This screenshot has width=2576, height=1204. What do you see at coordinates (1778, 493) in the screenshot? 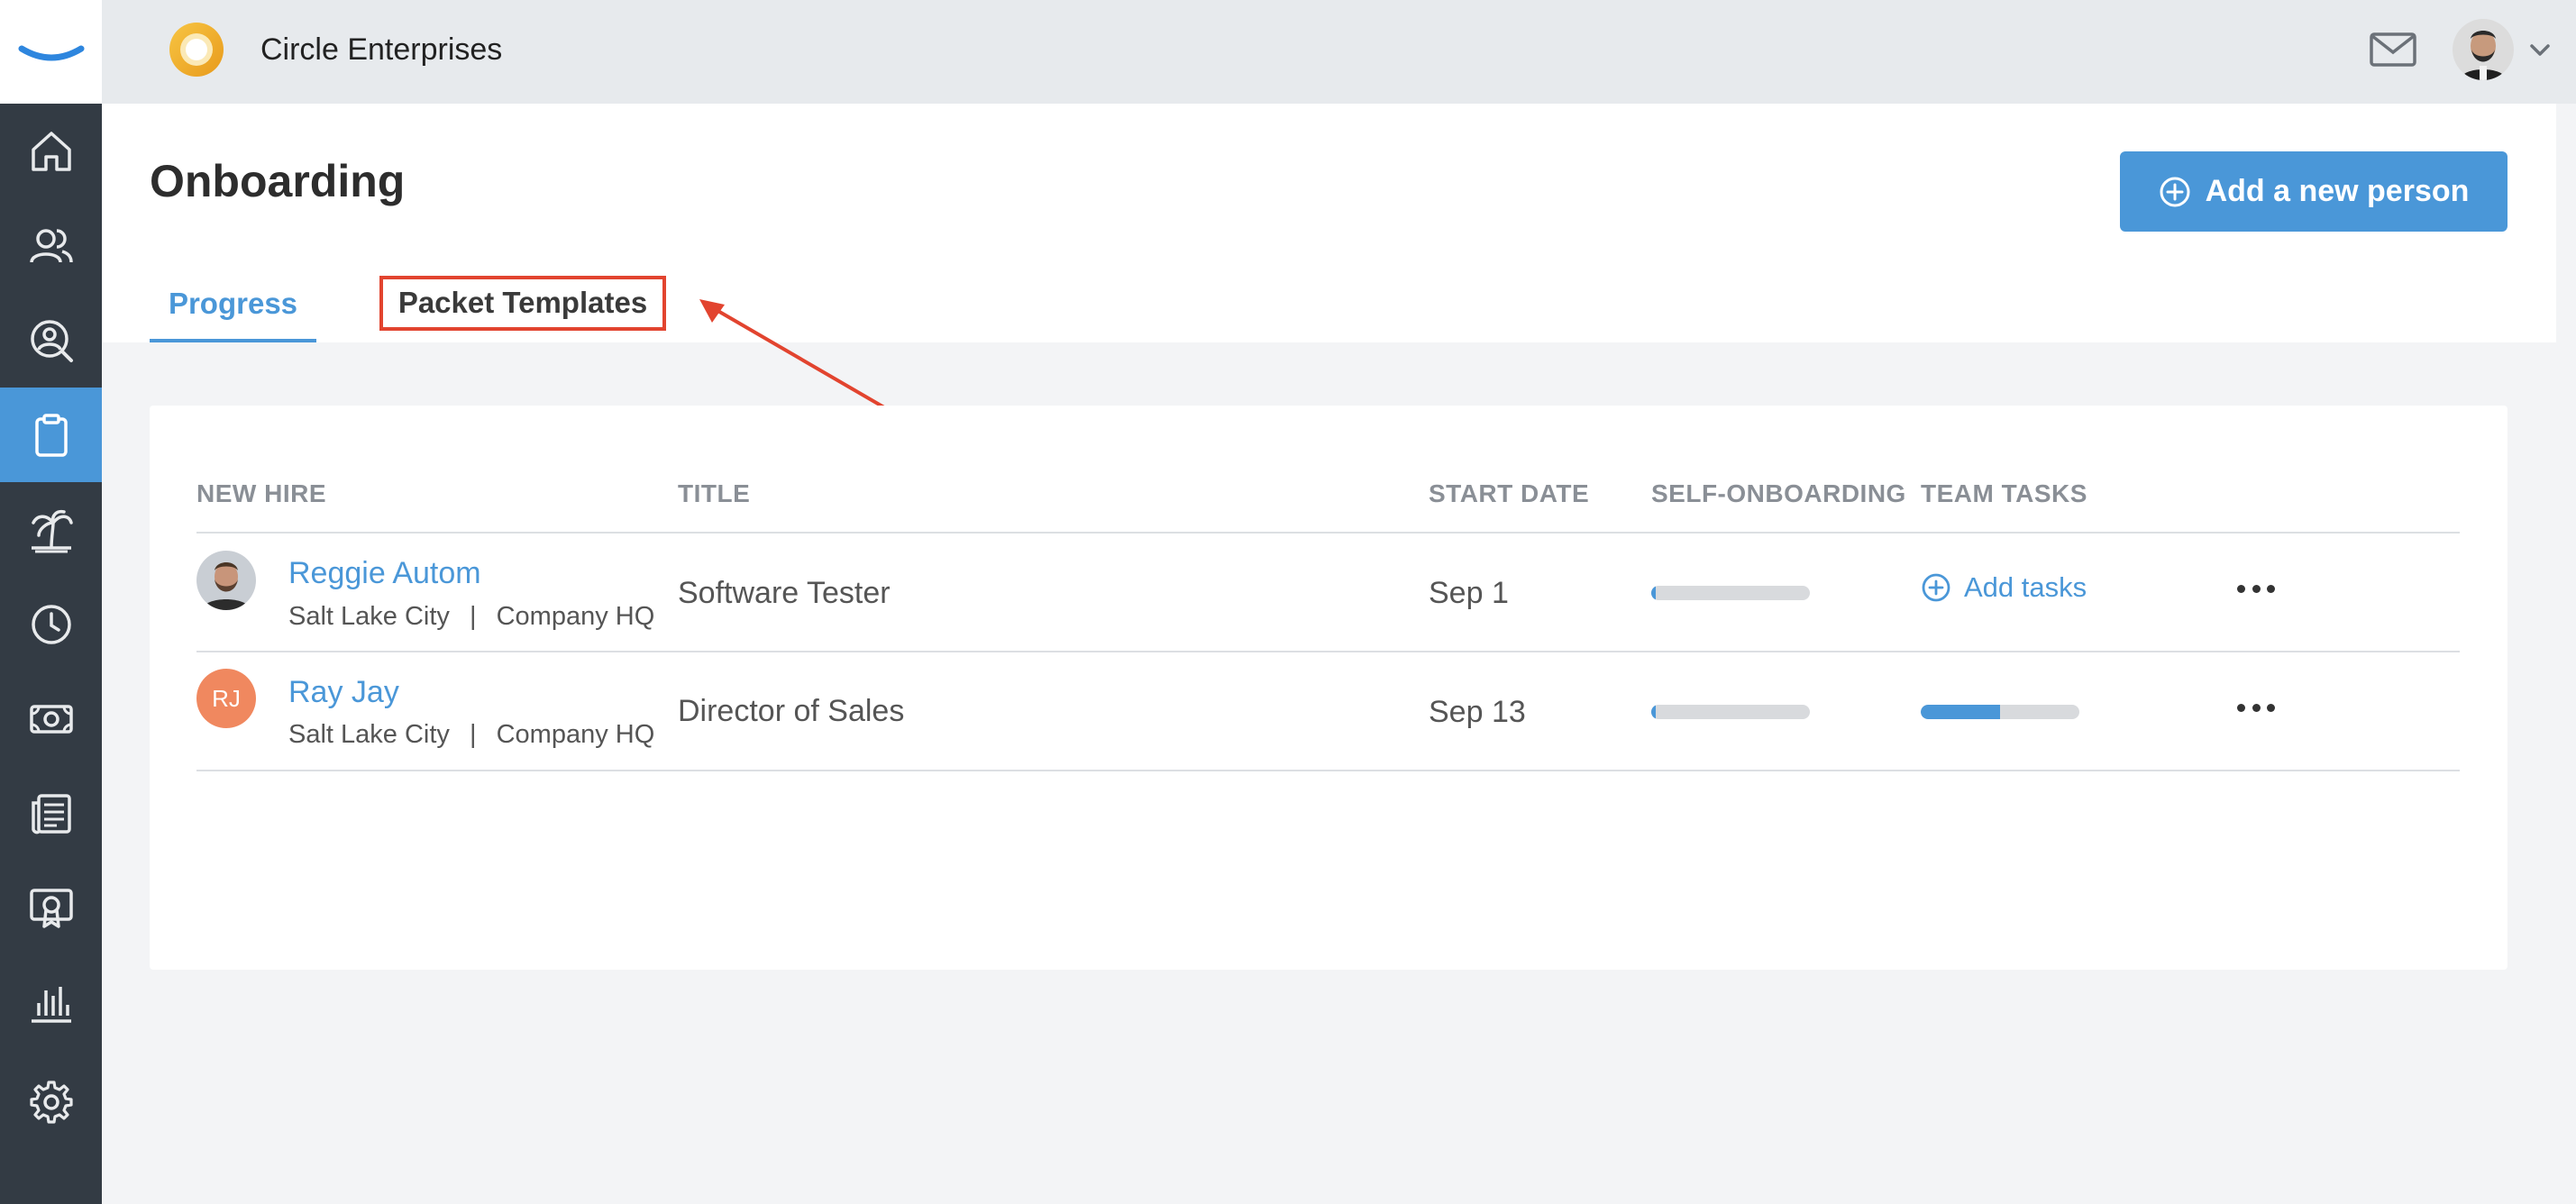
I see `column-header-self-onboarding: SELF-ONBOARDING` at bounding box center [1778, 493].